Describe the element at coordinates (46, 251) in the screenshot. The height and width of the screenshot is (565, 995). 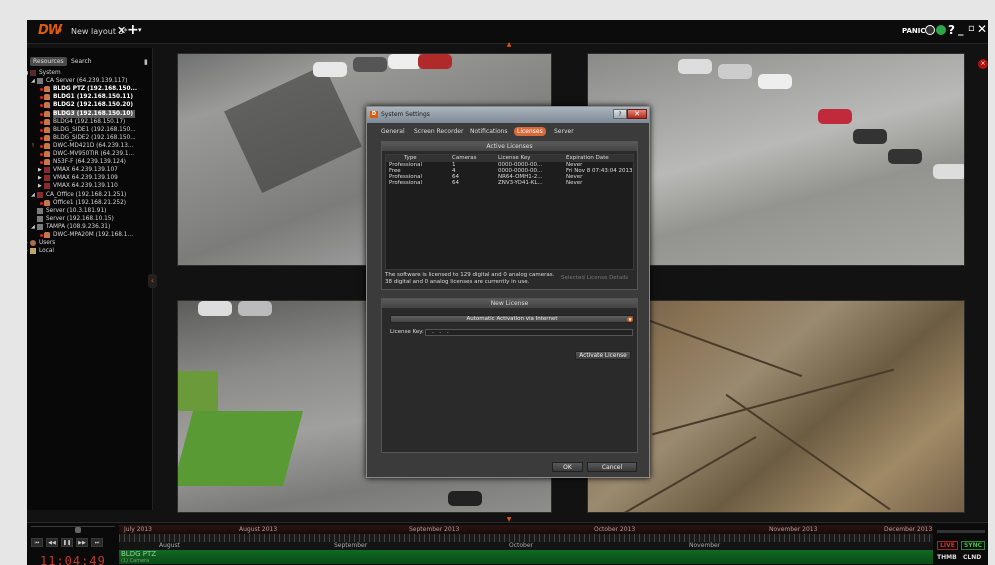
I see `tree-item: Local` at that location.